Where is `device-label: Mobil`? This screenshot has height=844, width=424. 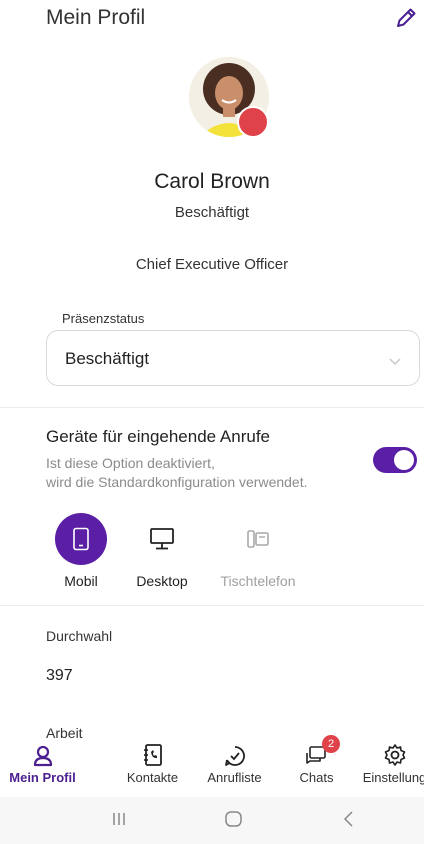 device-label: Mobil is located at coordinates (81, 581).